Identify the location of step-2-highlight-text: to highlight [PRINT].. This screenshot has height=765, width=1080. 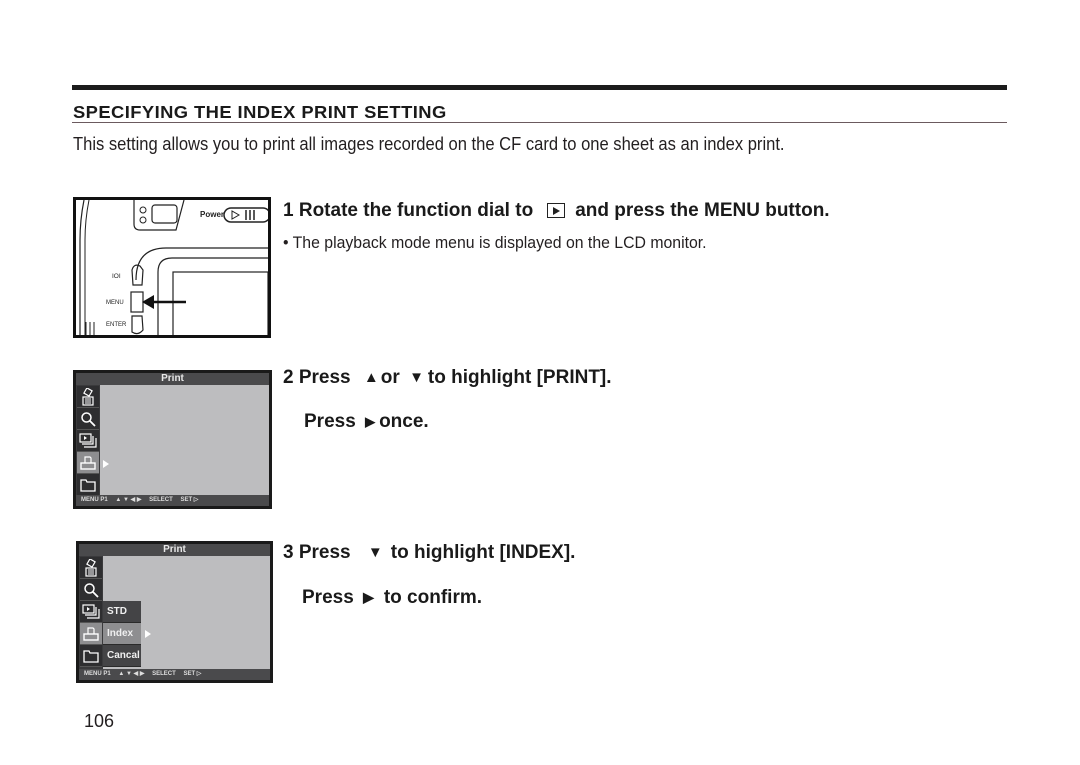
(519, 377).